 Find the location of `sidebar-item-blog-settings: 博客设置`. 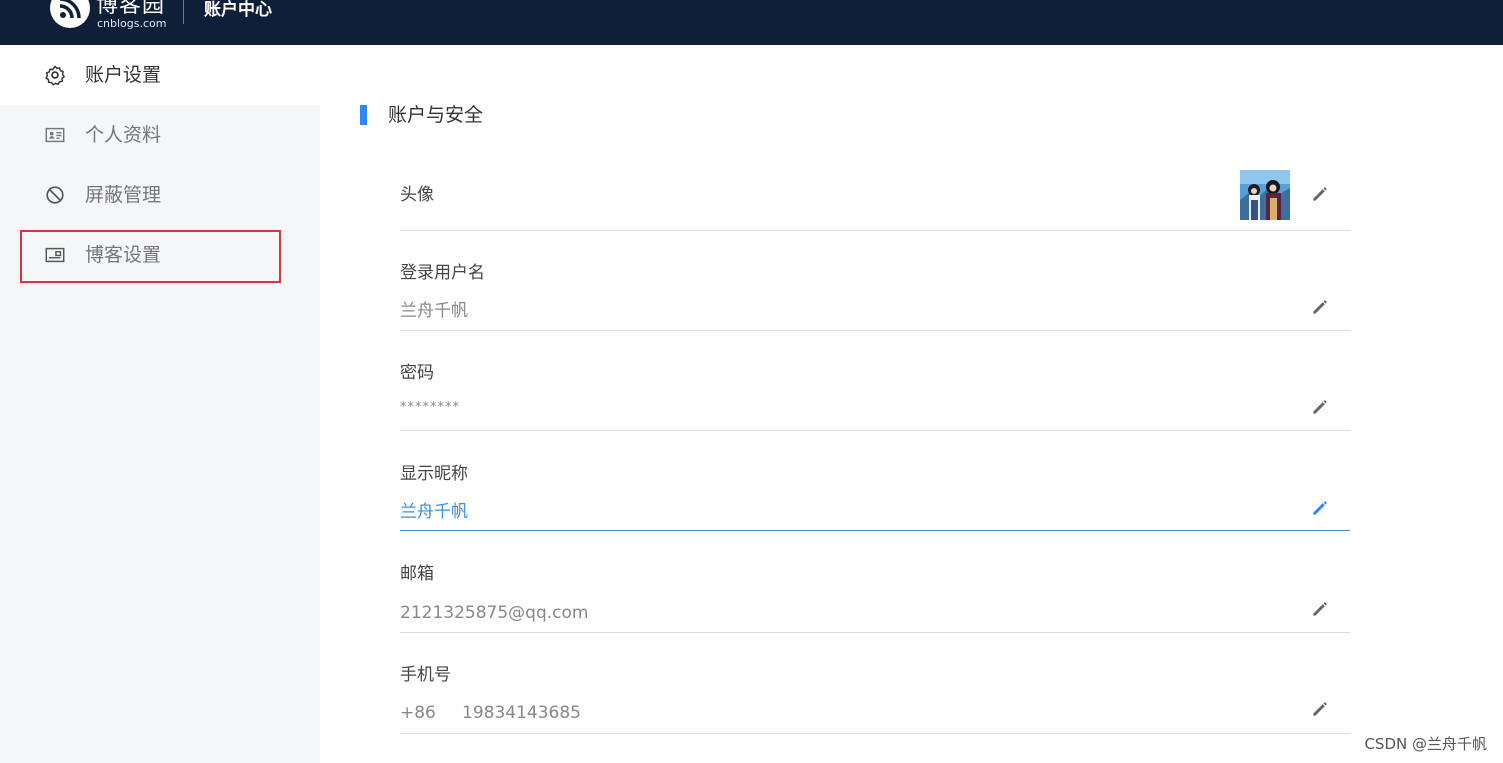

sidebar-item-blog-settings: 博客设置 is located at coordinates (160, 255).